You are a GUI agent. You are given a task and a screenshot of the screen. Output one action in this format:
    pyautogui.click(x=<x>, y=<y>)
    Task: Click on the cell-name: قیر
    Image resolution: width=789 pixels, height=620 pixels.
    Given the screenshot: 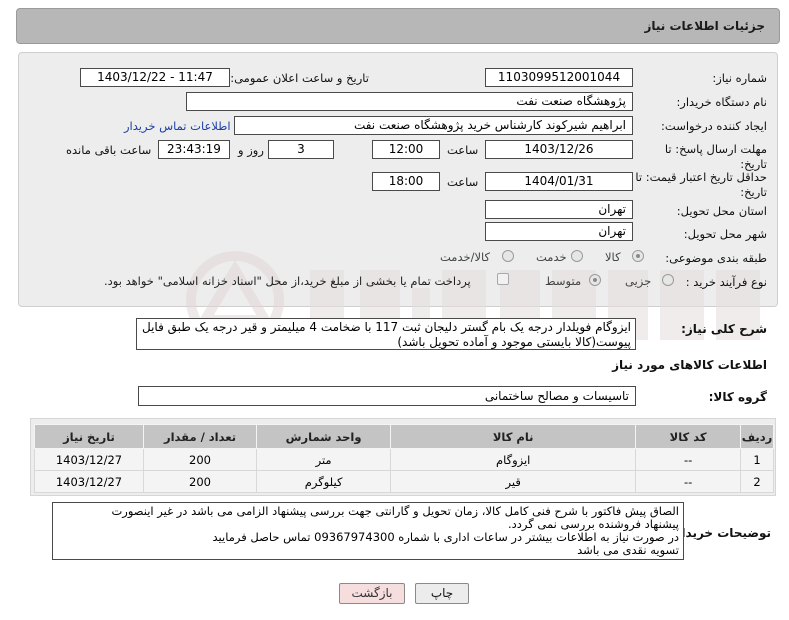 What is the action you would take?
    pyautogui.click(x=513, y=481)
    